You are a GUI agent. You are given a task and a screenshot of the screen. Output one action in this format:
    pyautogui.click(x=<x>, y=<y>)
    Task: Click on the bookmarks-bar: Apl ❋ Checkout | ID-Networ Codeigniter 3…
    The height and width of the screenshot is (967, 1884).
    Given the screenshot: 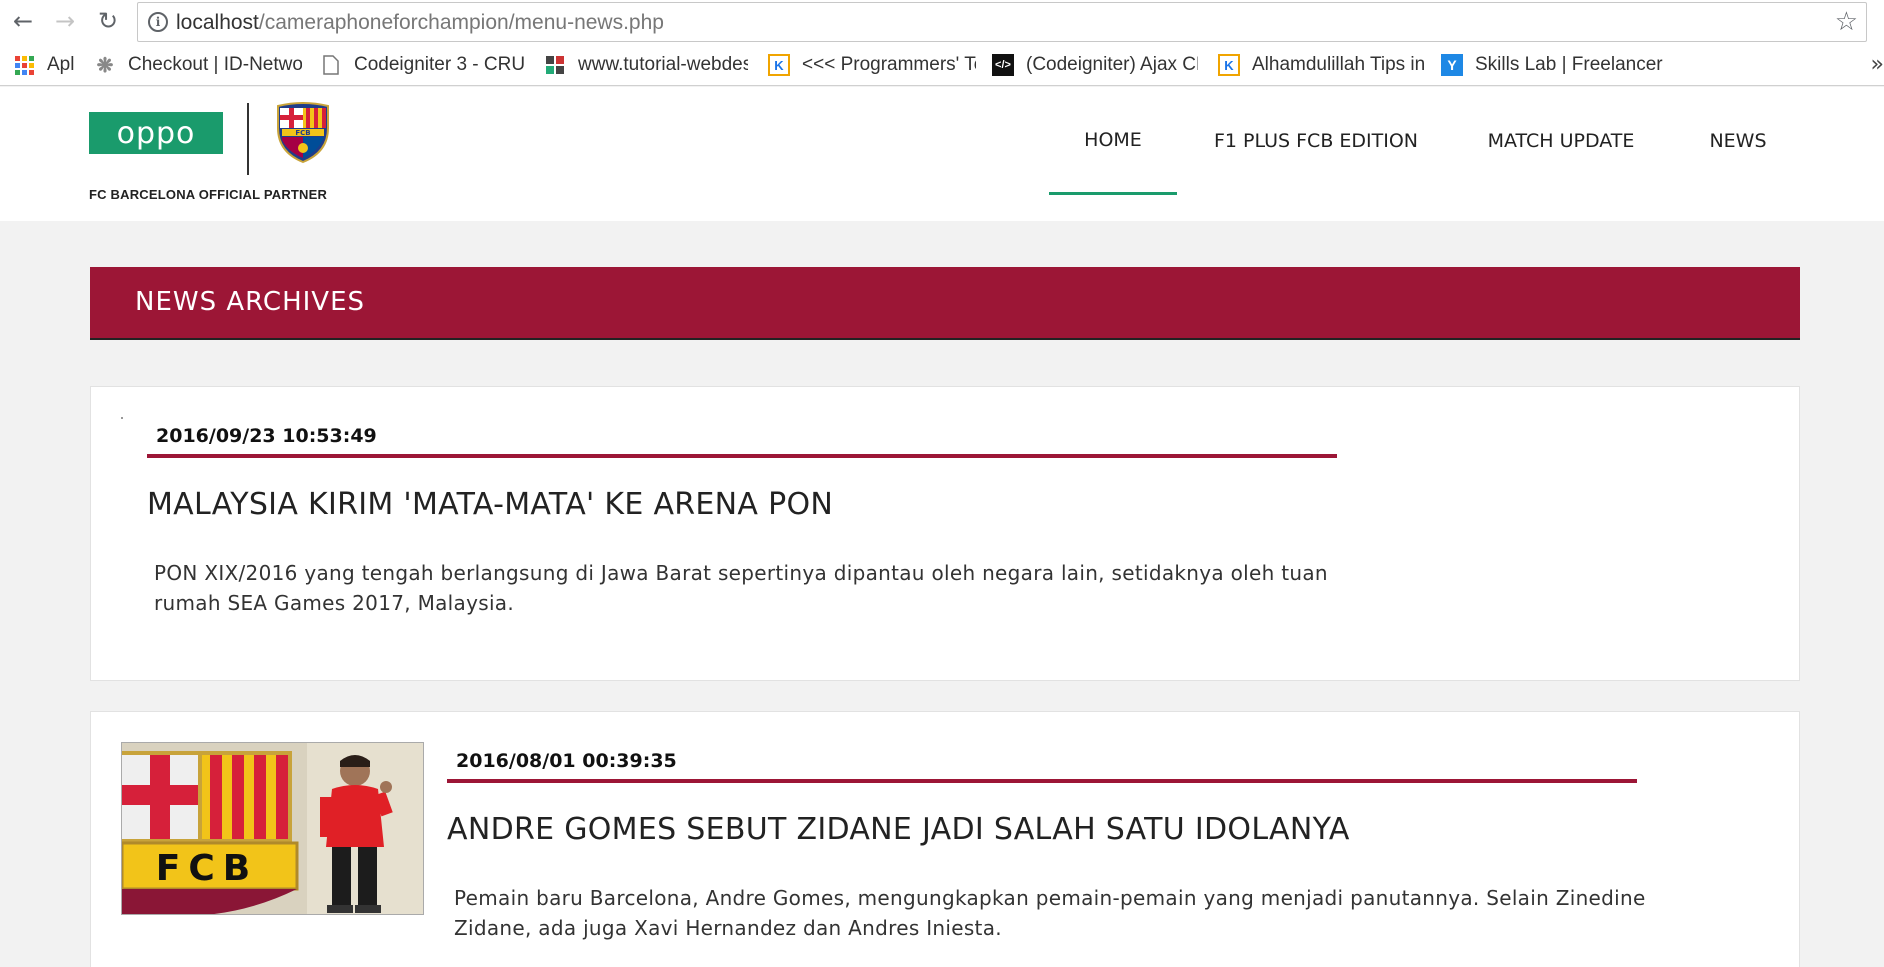 What is the action you would take?
    pyautogui.click(x=942, y=65)
    